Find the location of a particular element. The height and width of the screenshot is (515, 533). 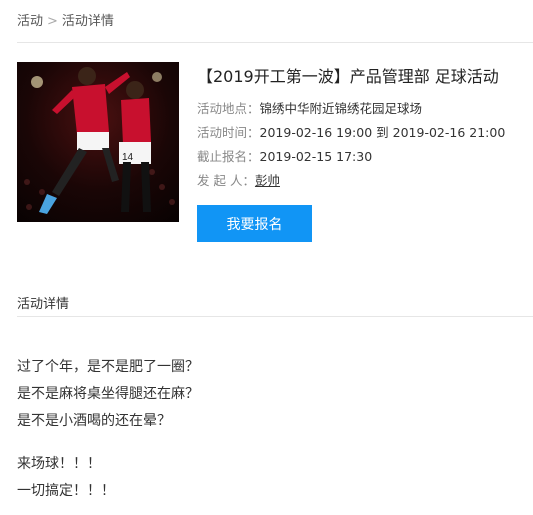

details-section-title: 活动详情 is located at coordinates (43, 304).